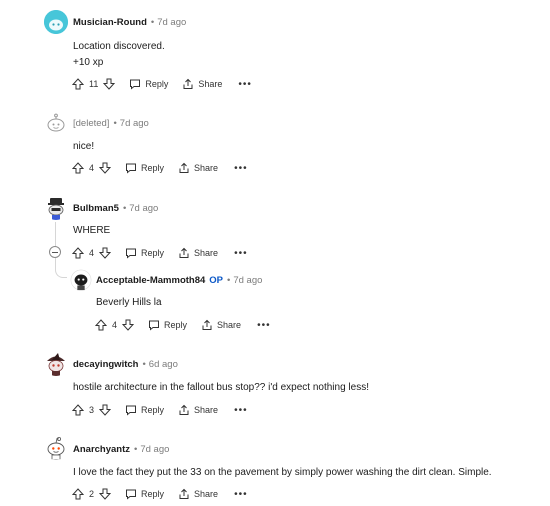 The width and height of the screenshot is (550, 506). I want to click on comment-actions: 11 Reply Share •••, so click(162, 84).